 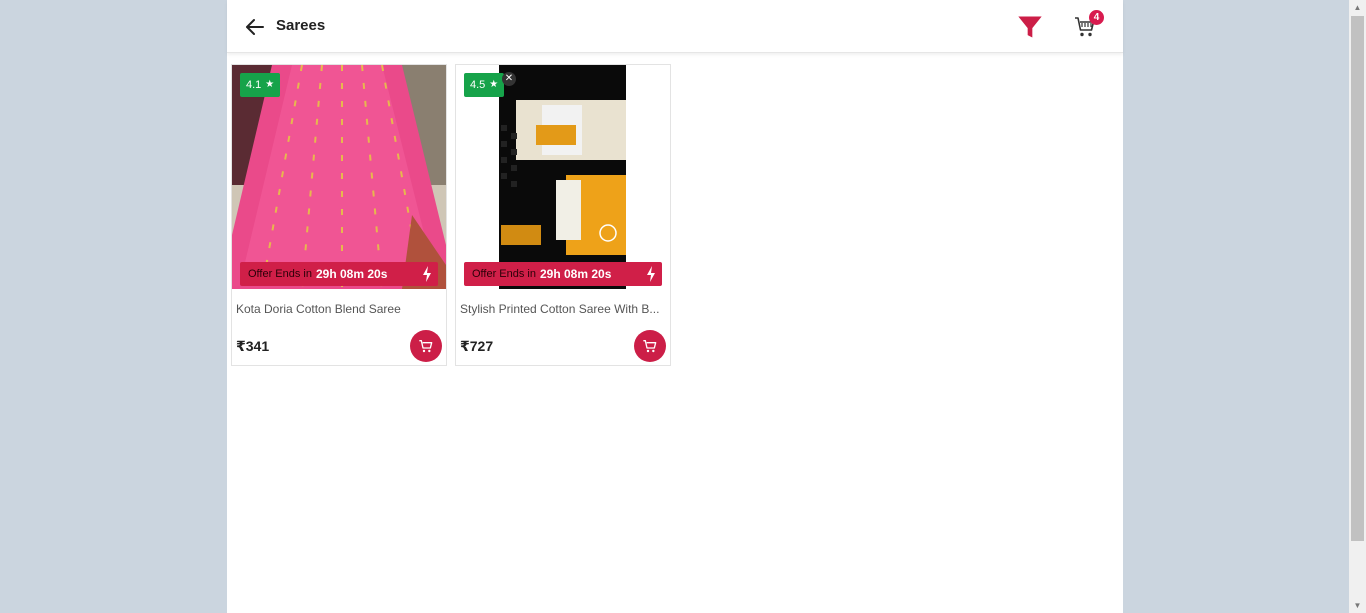 I want to click on back-arrow-icon, so click(x=255, y=27).